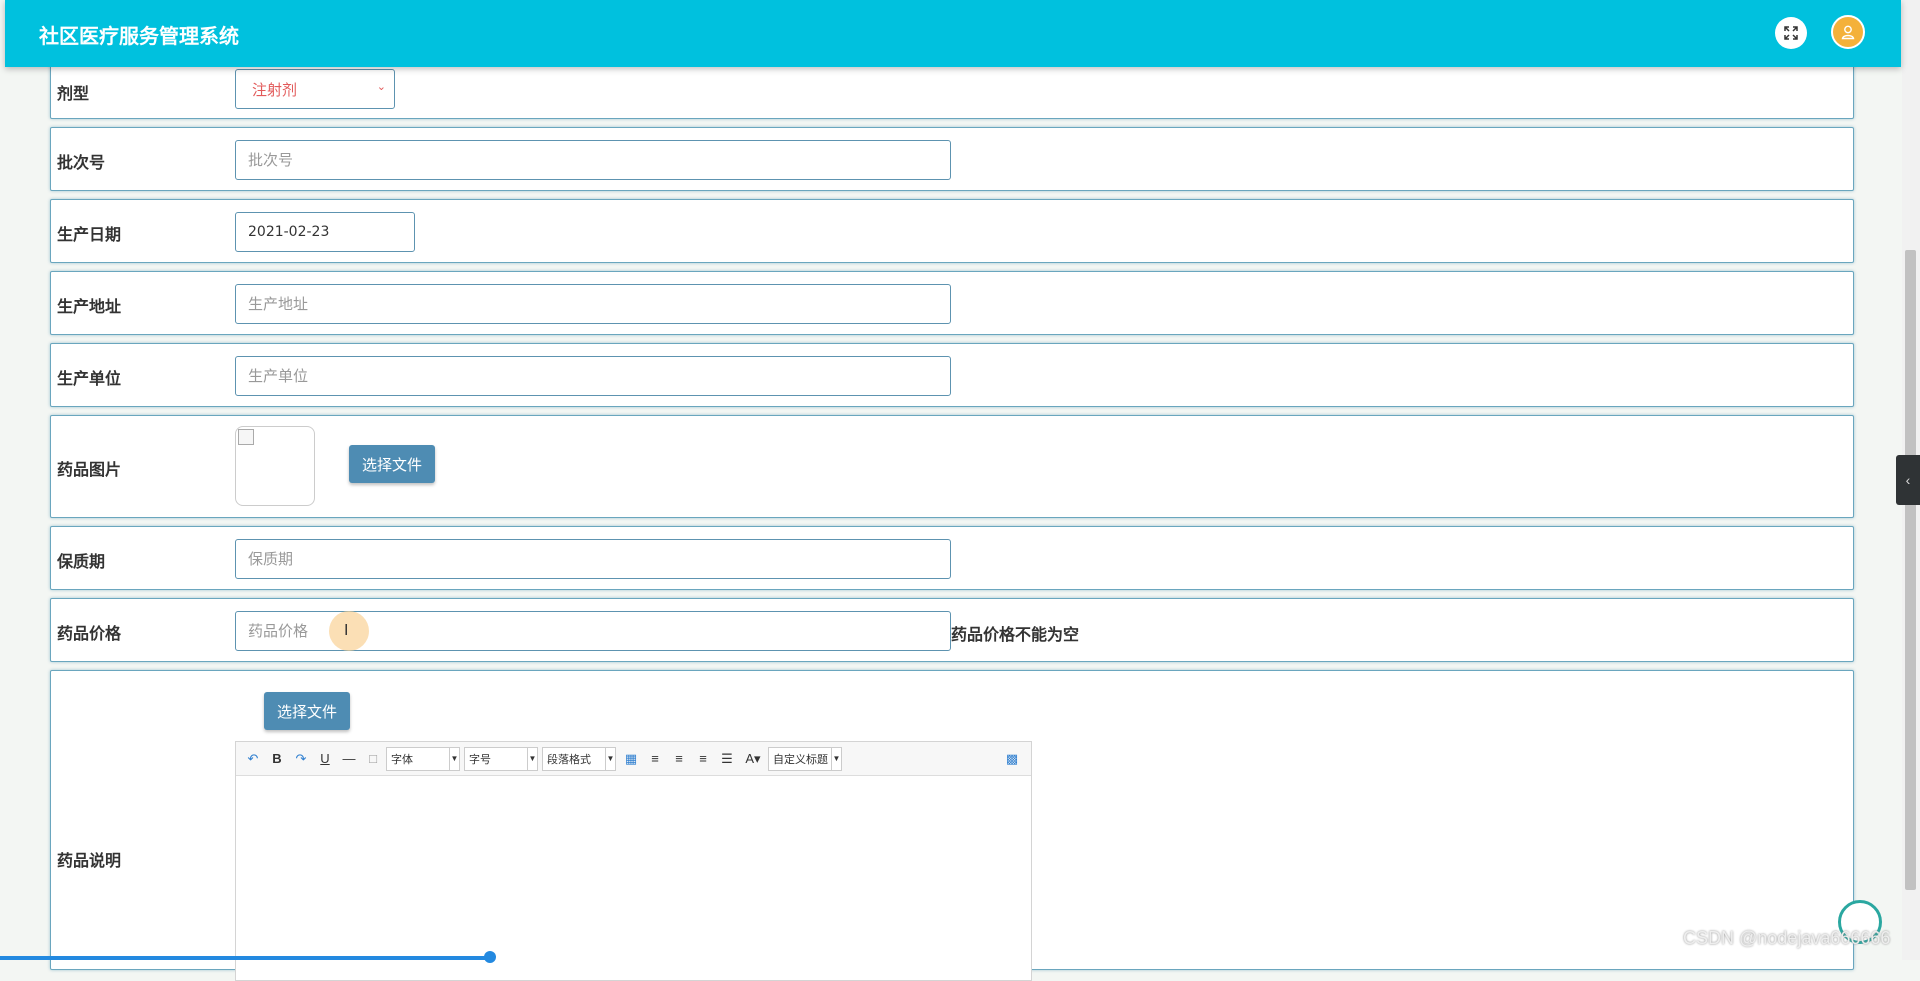 This screenshot has width=1920, height=981. I want to click on manufacturer-label: 生产单位, so click(89, 378).